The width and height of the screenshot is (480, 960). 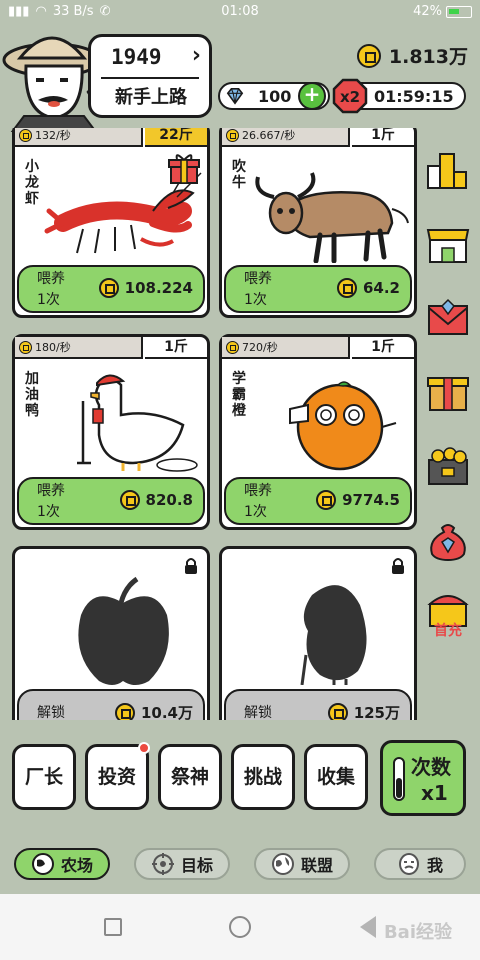 What do you see at coordinates (190, 777) in the screenshot?
I see `worship-button: 祭神` at bounding box center [190, 777].